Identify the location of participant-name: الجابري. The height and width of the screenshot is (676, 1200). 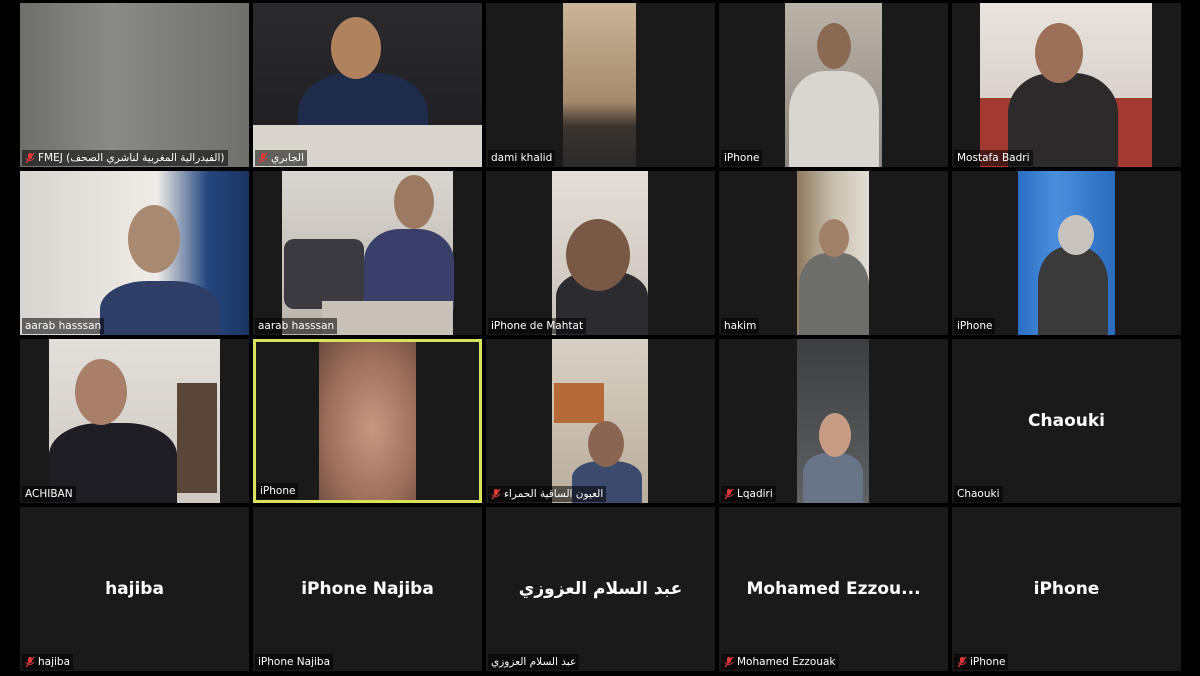
(288, 158).